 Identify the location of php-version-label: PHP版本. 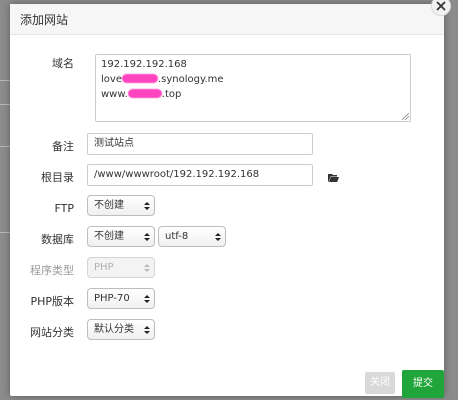
(52, 301).